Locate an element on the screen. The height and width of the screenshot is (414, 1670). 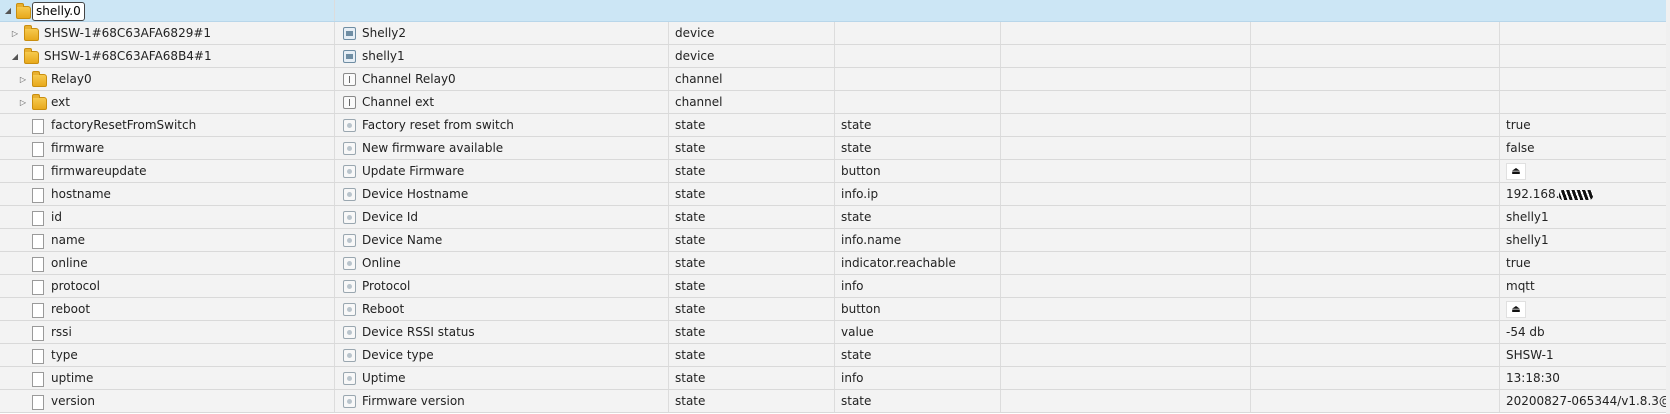
table-row: reboot Reboot state button ⏏ is located at coordinates (835, 309).